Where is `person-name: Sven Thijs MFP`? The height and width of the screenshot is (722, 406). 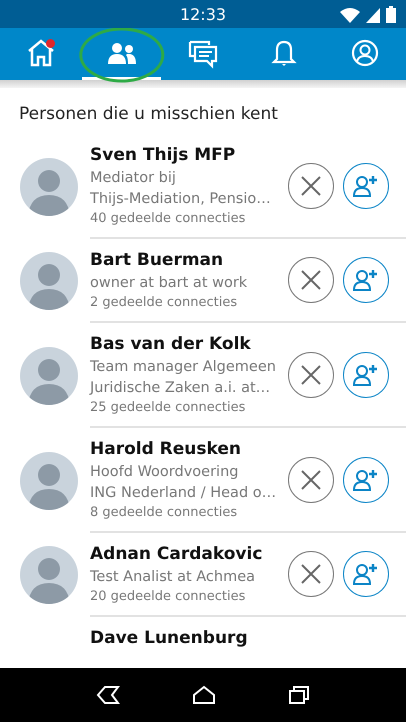 person-name: Sven Thijs MFP is located at coordinates (189, 155).